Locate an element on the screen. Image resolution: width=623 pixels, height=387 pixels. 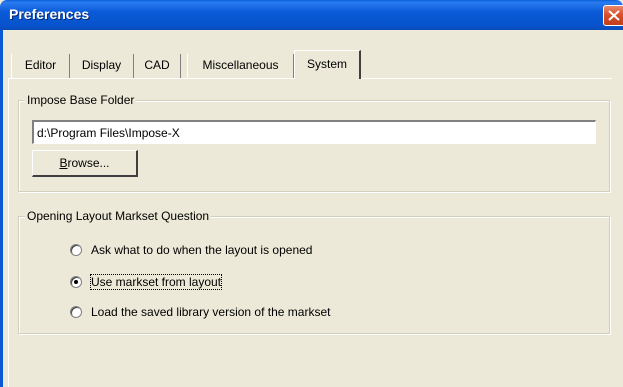
radio-selected-dot is located at coordinates (76, 282).